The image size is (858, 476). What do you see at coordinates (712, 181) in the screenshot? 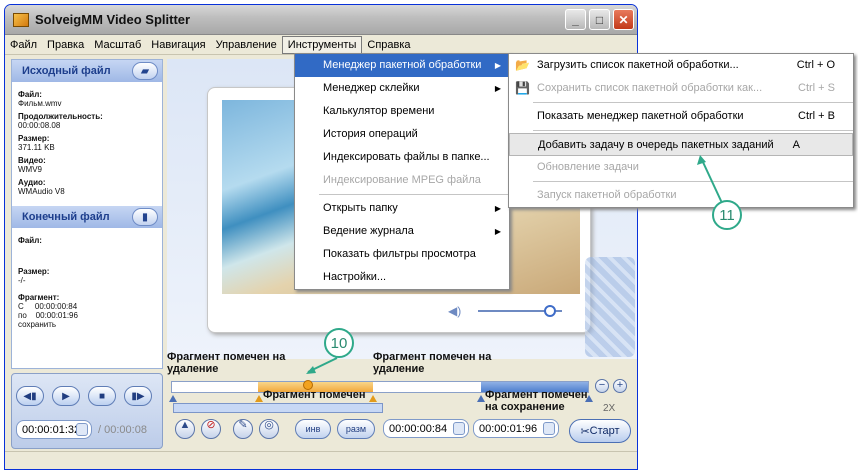
I see `callout-11-arrow` at bounding box center [712, 181].